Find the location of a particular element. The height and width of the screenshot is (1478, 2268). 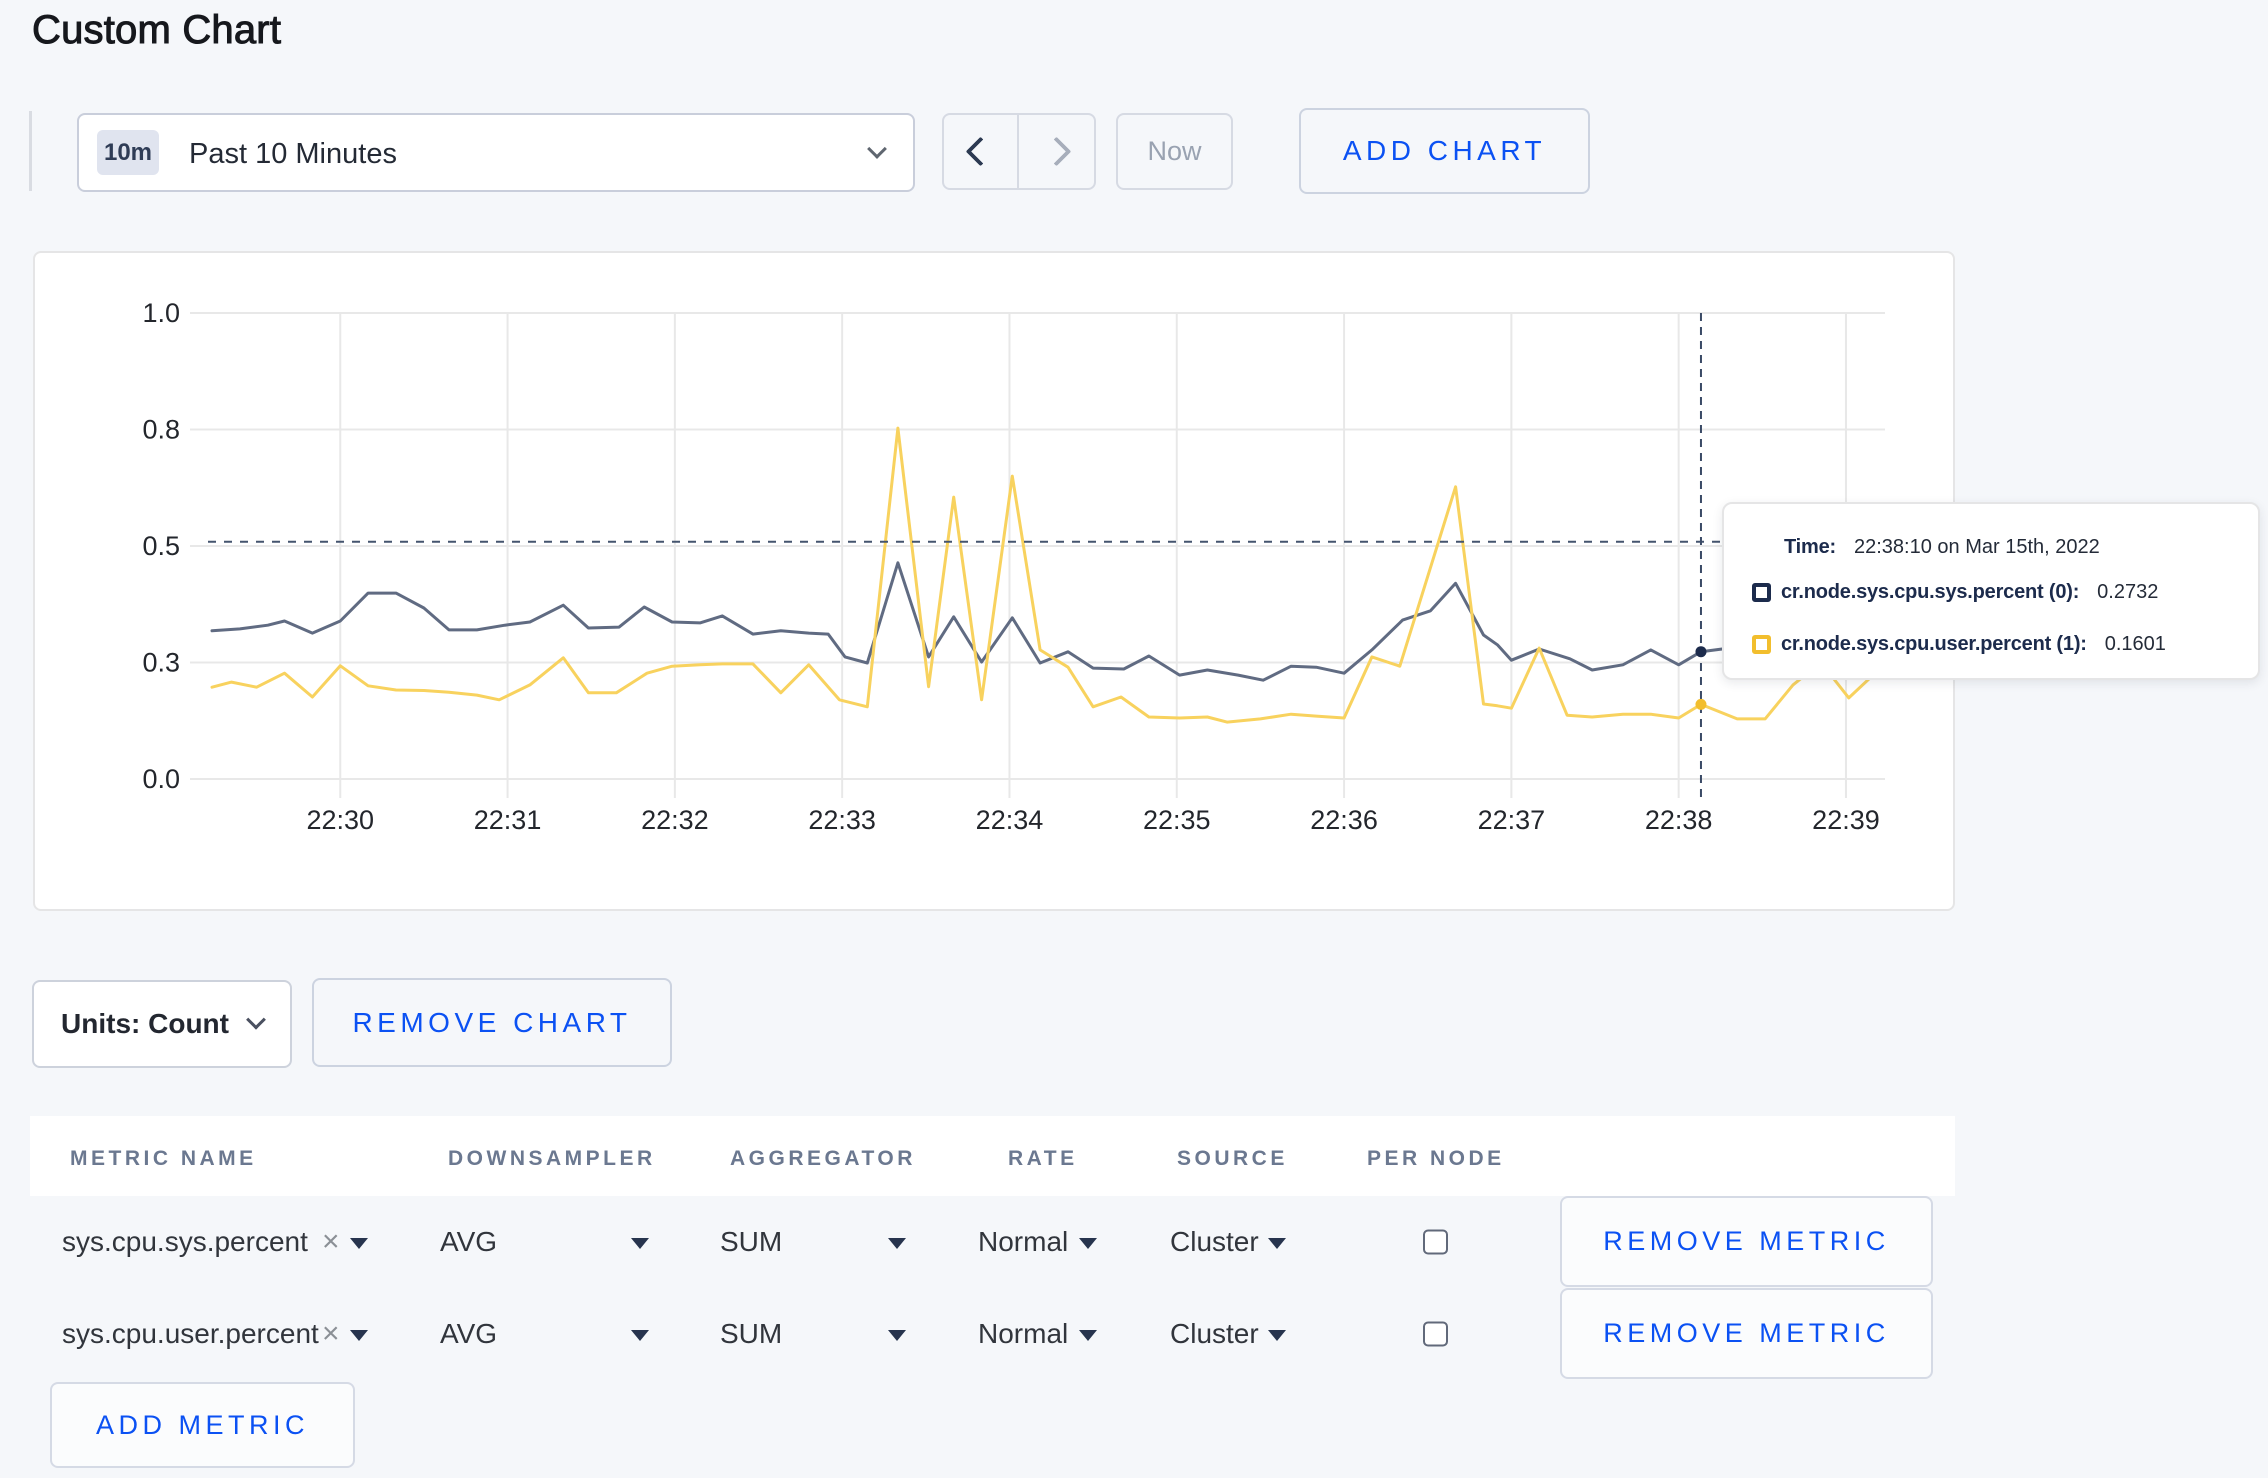

time-nav-group is located at coordinates (1019, 151).